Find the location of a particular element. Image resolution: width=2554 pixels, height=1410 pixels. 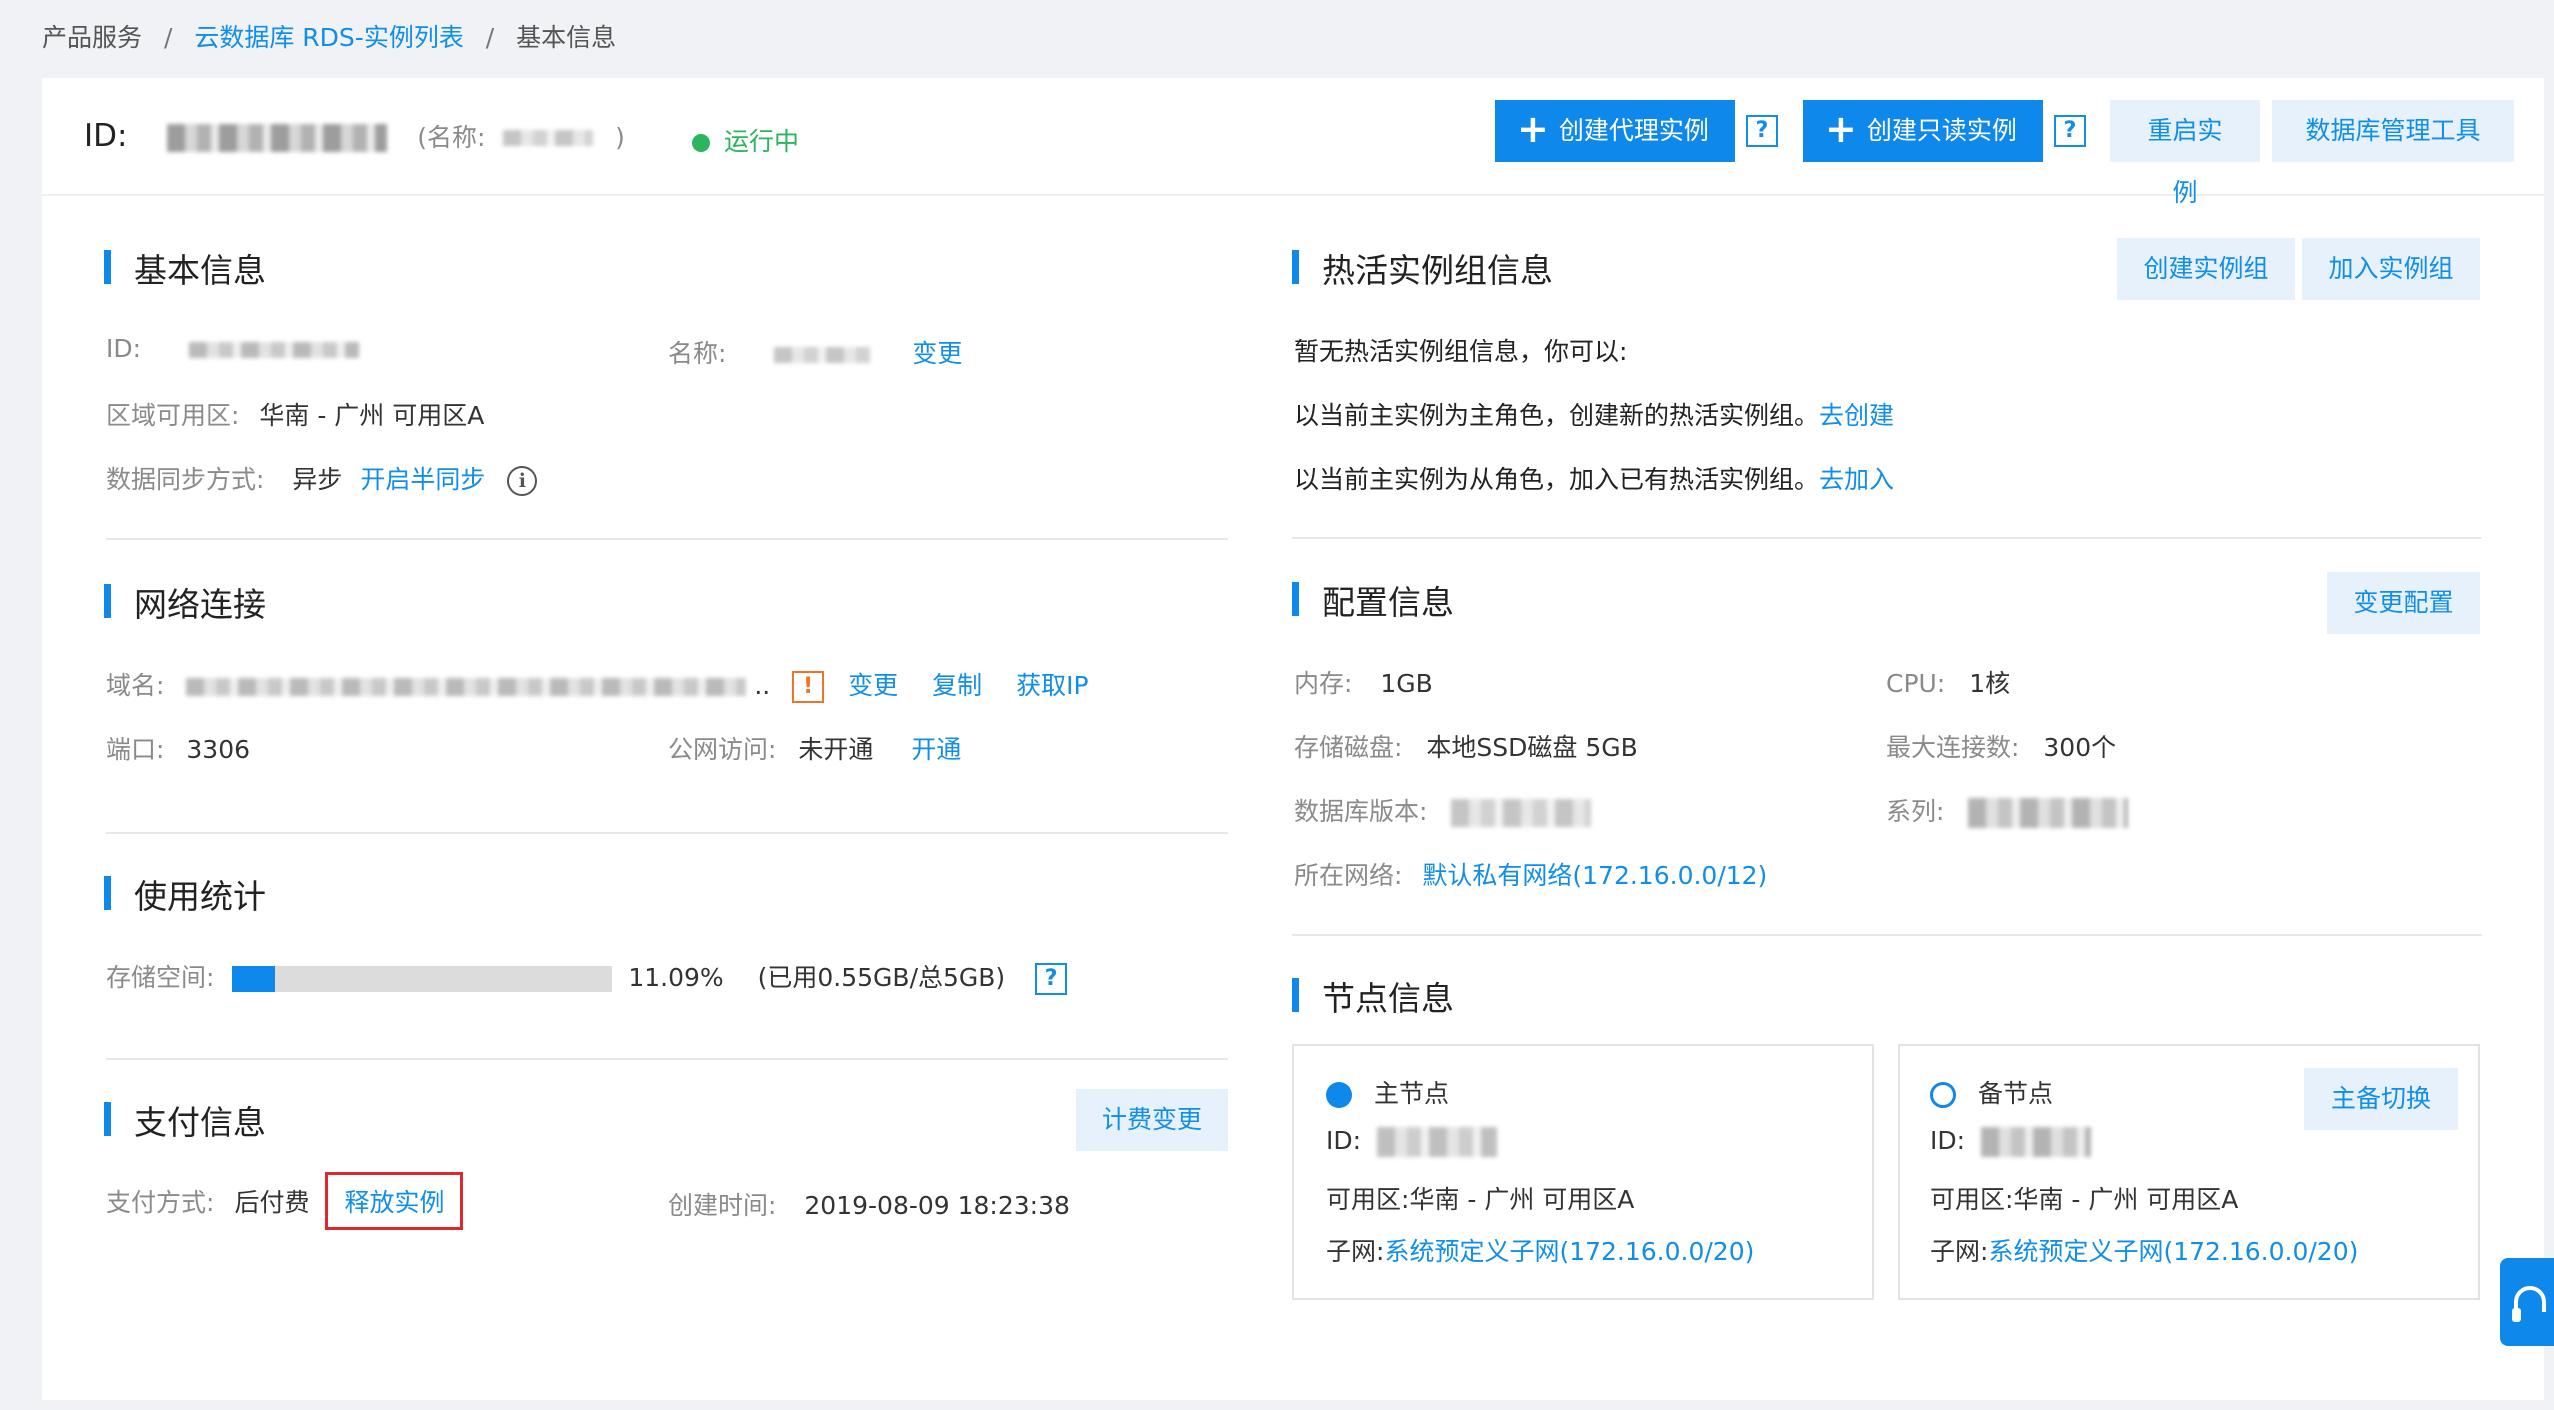

config-title: 配置信息 is located at coordinates (1373, 600).